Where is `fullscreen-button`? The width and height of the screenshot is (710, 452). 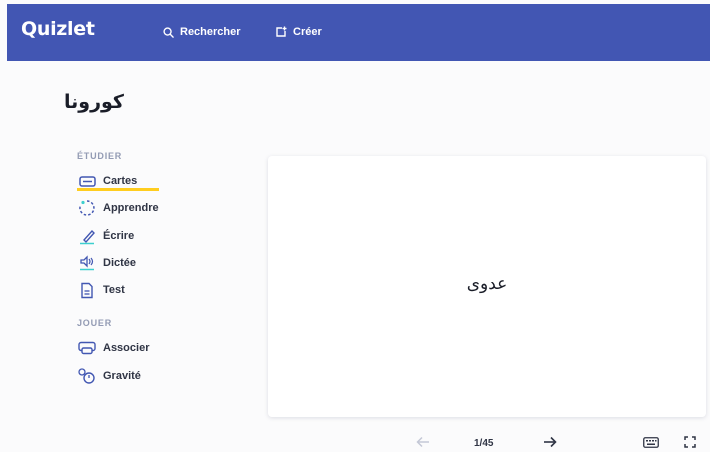 fullscreen-button is located at coordinates (690, 442).